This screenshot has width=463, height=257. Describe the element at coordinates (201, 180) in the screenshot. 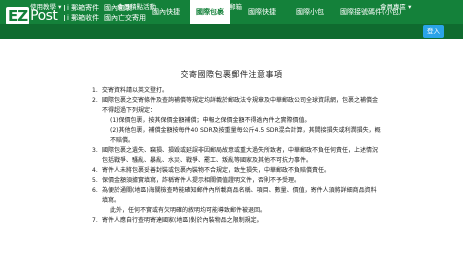

I see `note-text: 保價金額須據實填寫，詐稱寄件人提示相關價值證明文件，否則不予受理。` at that location.